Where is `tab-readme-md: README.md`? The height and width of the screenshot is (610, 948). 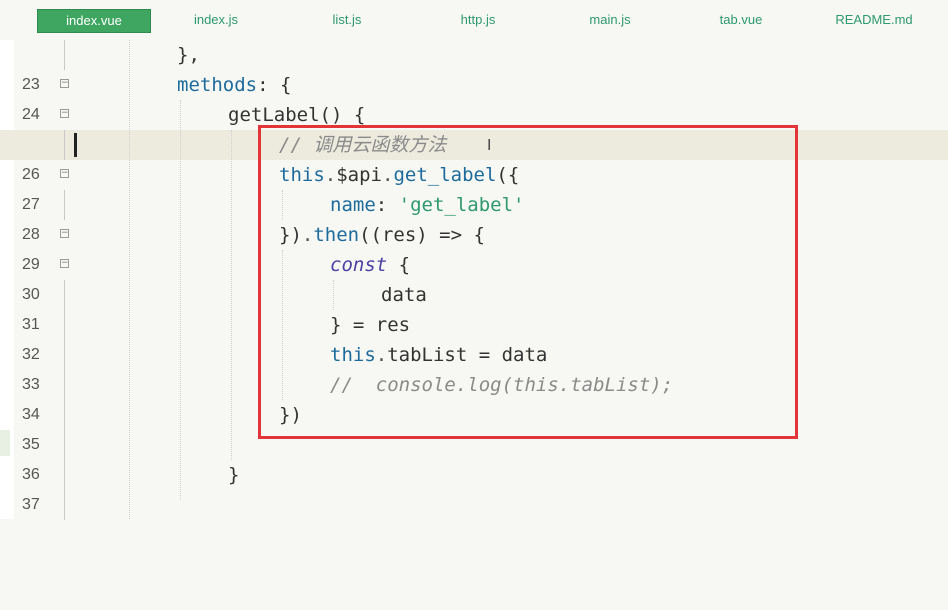 tab-readme-md: README.md is located at coordinates (874, 20).